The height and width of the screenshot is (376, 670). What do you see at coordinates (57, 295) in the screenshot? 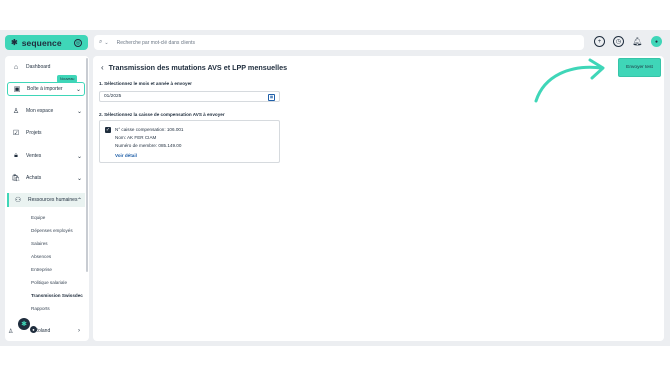
I see `sidebar-subitem-active: Transmission Swissdec` at bounding box center [57, 295].